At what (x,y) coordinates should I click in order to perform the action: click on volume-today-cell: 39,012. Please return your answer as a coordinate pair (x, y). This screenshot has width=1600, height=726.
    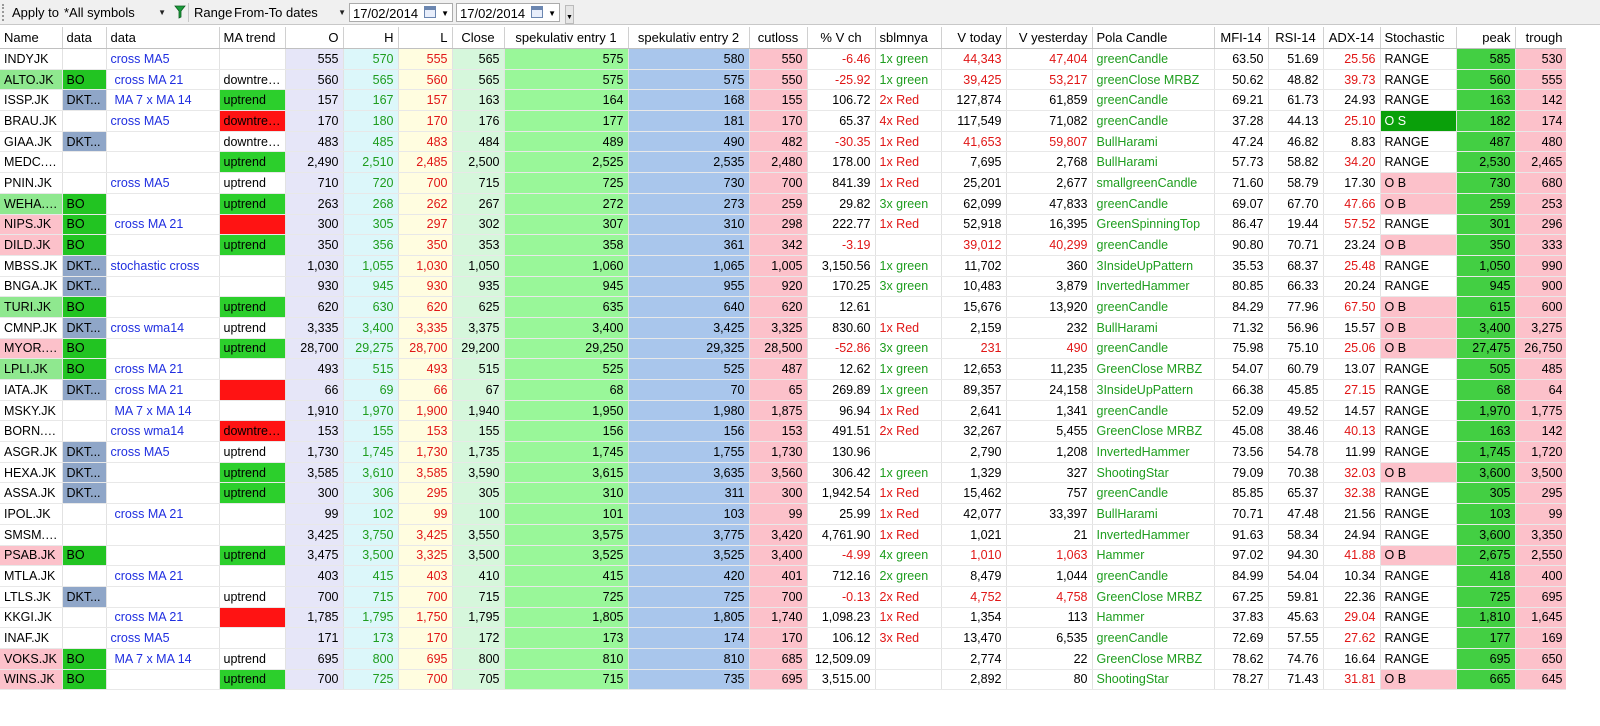
    Looking at the image, I should click on (974, 245).